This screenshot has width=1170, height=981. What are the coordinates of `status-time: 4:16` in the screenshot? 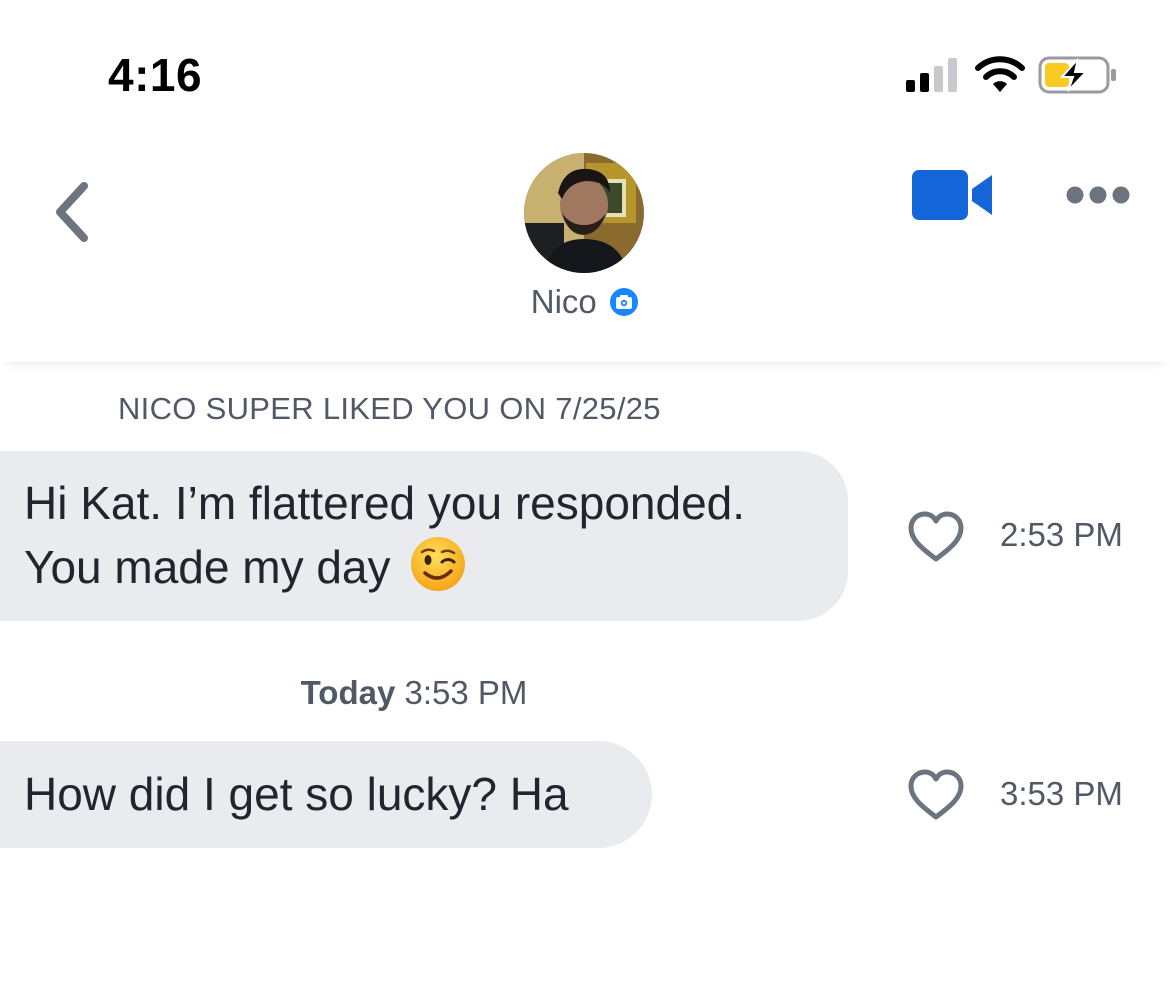 It's located at (155, 75).